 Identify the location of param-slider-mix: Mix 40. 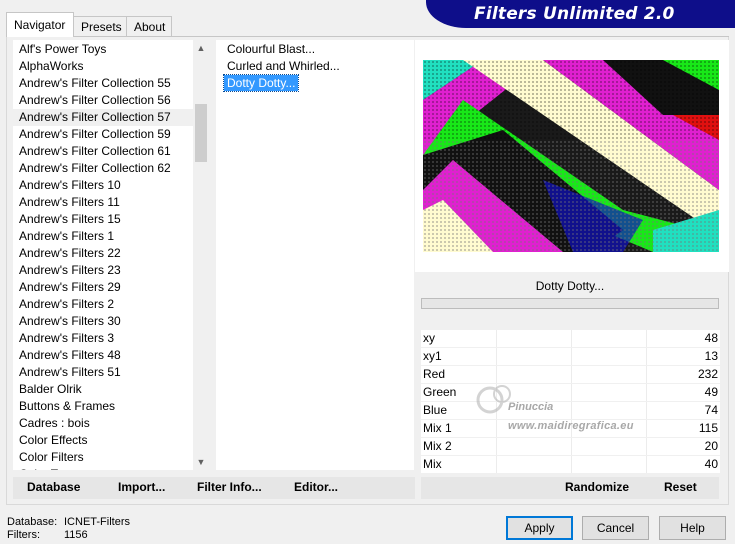
(570, 465).